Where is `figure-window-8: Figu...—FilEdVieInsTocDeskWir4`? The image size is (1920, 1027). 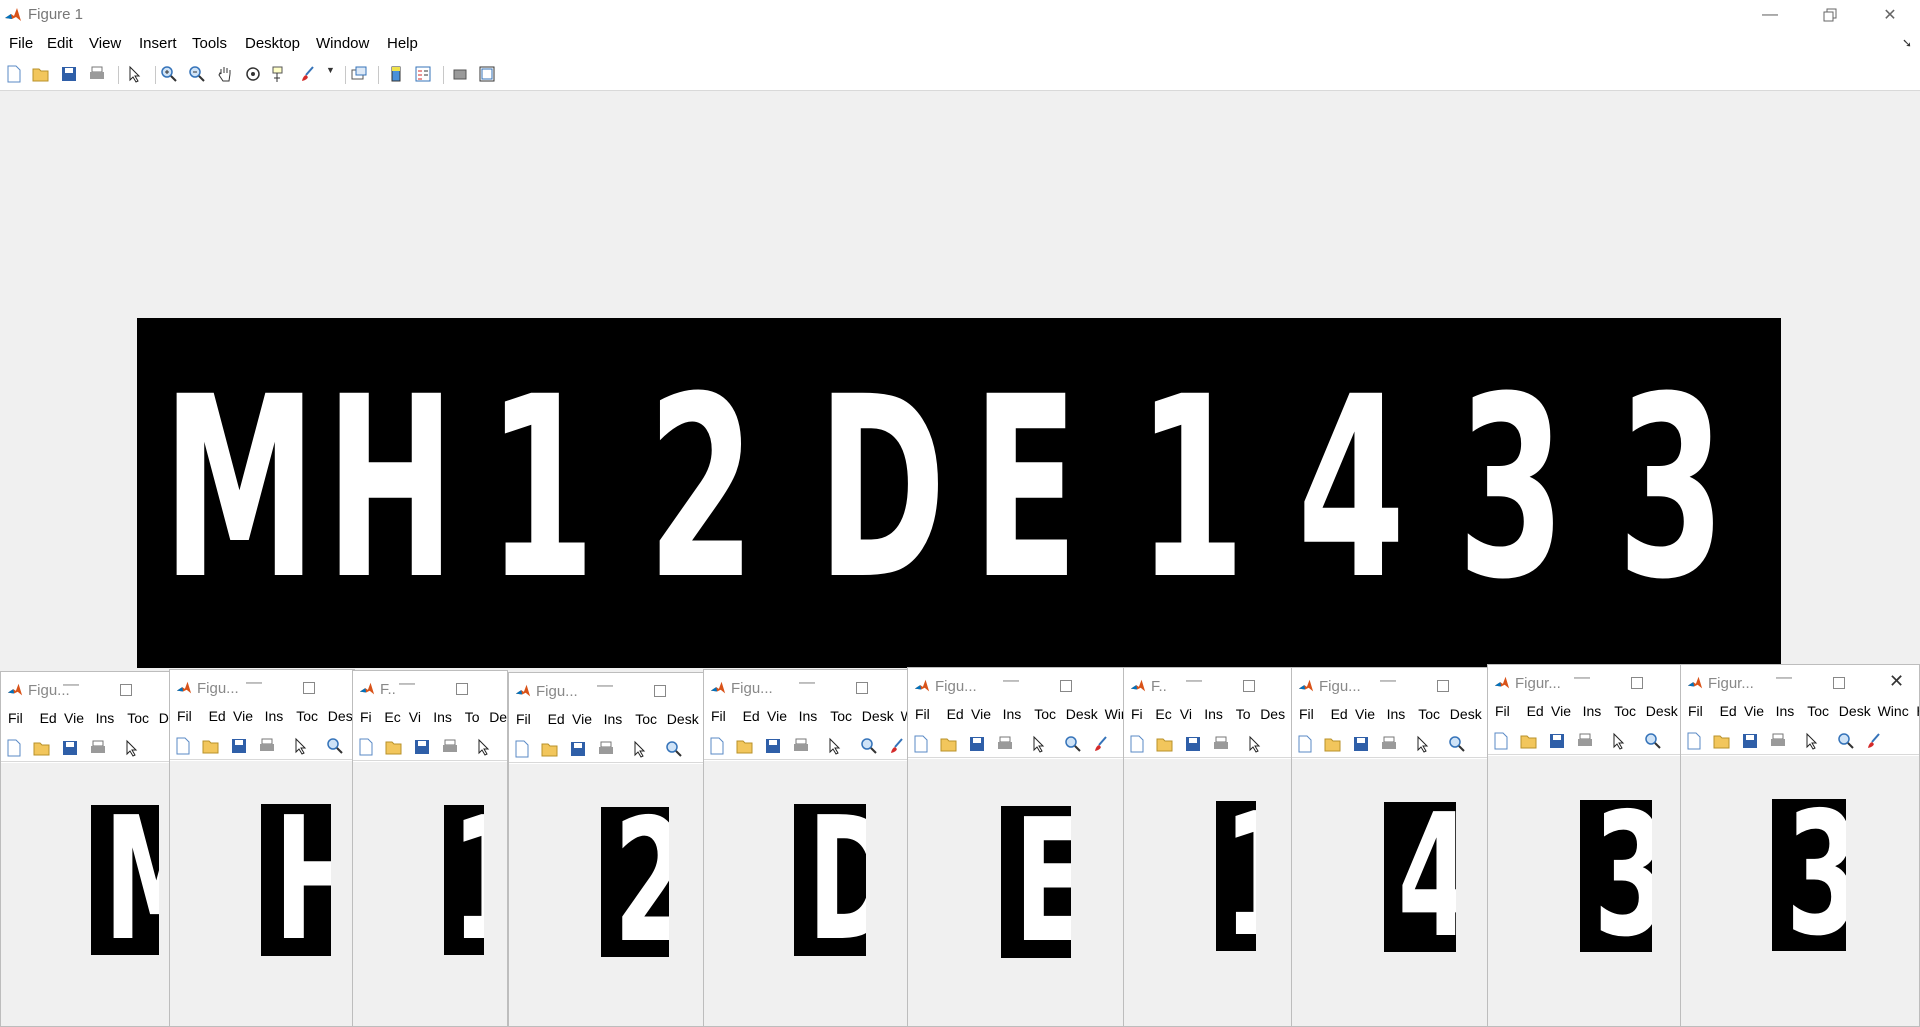 figure-window-8: Figu...—FilEdVieInsTocDeskWir4 is located at coordinates (1390, 847).